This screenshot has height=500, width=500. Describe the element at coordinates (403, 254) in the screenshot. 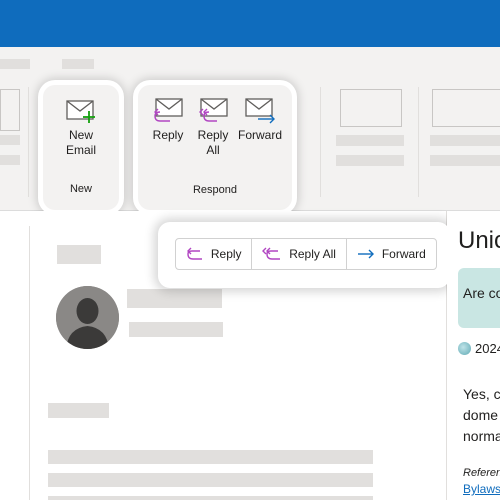

I see `toolbar-forward-label: Forward` at that location.